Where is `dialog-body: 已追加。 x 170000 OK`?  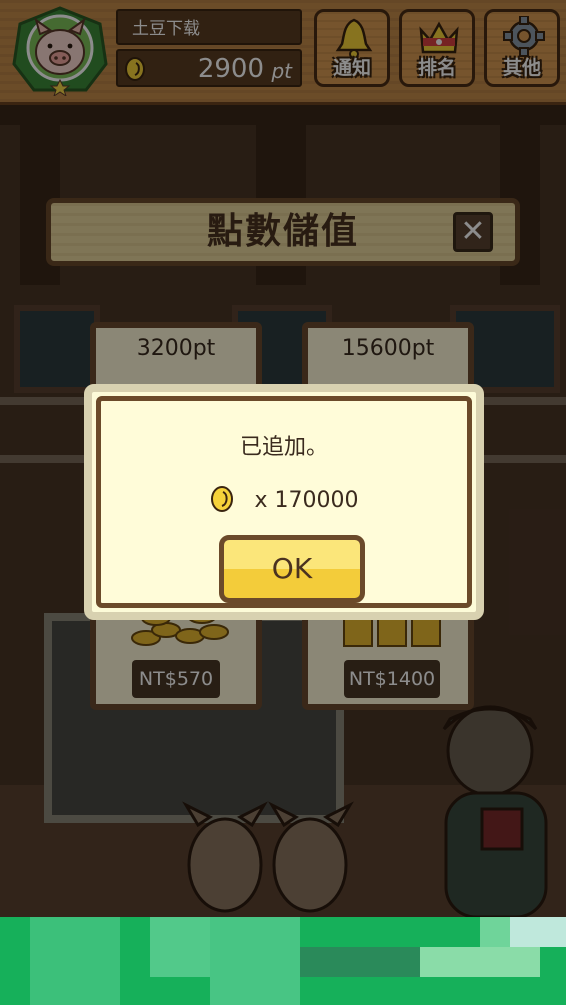 dialog-body: 已追加。 x 170000 OK is located at coordinates (284, 502).